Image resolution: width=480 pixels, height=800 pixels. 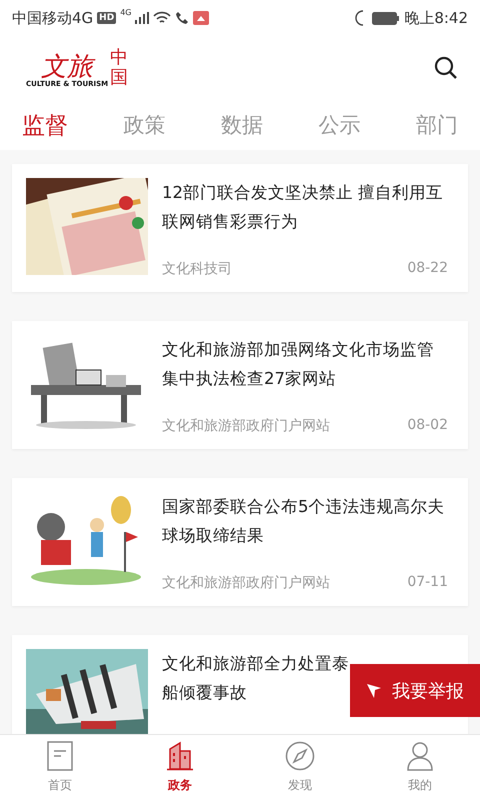 What do you see at coordinates (386, 18) in the screenshot?
I see `battery-icon` at bounding box center [386, 18].